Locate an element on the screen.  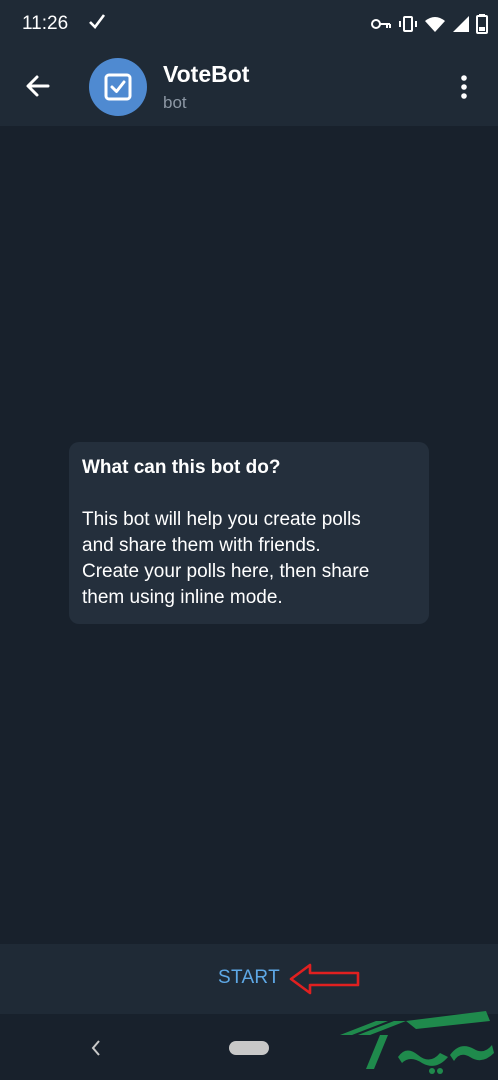
checkbox-icon is located at coordinates (118, 87).